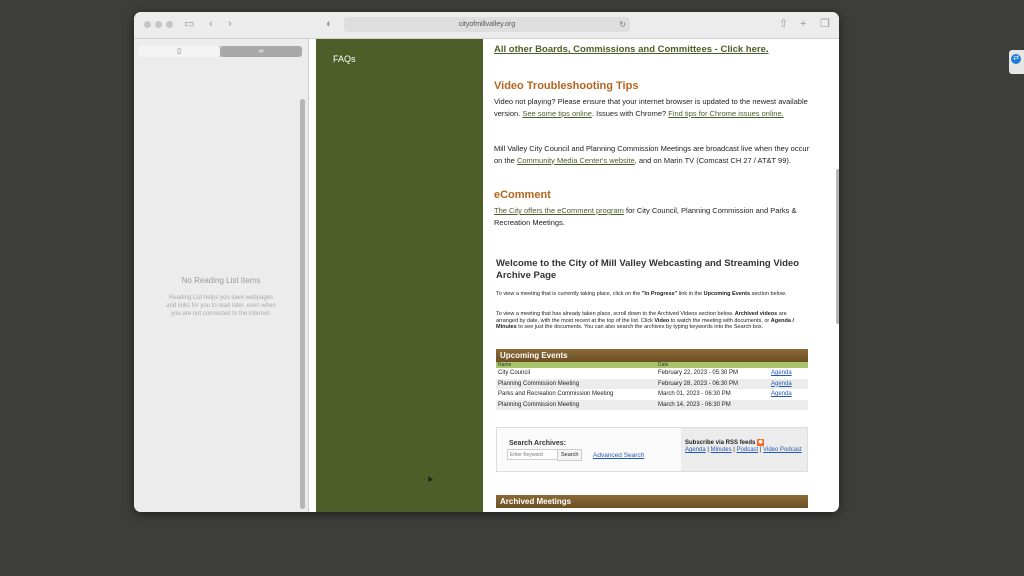 This screenshot has height=576, width=1024. What do you see at coordinates (837, 246) in the screenshot?
I see `page-scrollbar` at bounding box center [837, 246].